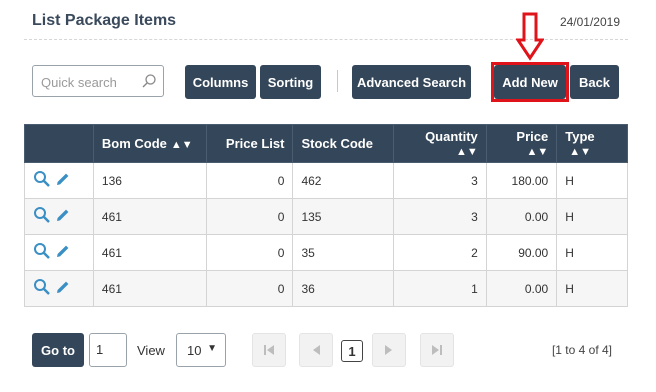 This screenshot has width=656, height=392. What do you see at coordinates (589, 22) in the screenshot?
I see `date-label: 24/01/2019` at bounding box center [589, 22].